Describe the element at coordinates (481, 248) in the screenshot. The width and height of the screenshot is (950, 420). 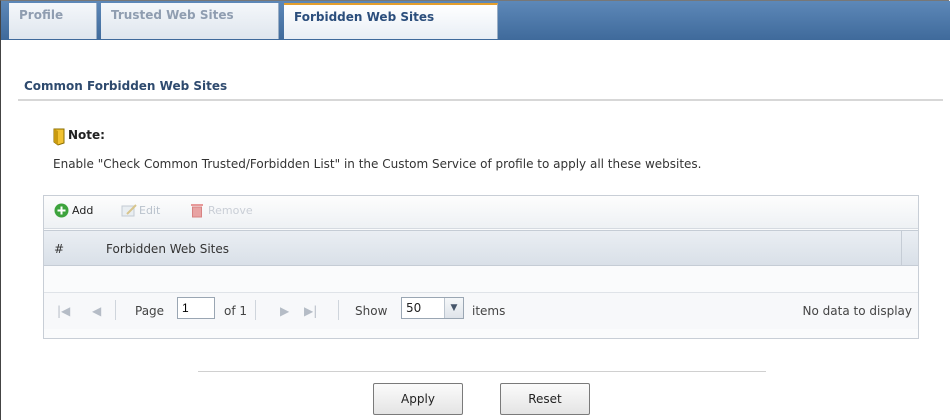
I see `table-header: # Forbidden Web Sites` at that location.